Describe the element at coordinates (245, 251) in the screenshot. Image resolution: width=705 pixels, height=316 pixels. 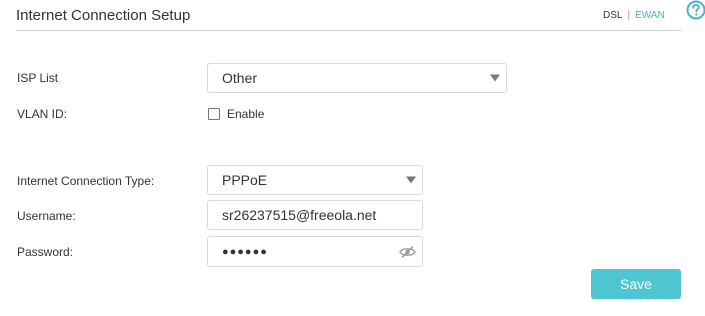
I see `password-value: ●●●●●●` at that location.